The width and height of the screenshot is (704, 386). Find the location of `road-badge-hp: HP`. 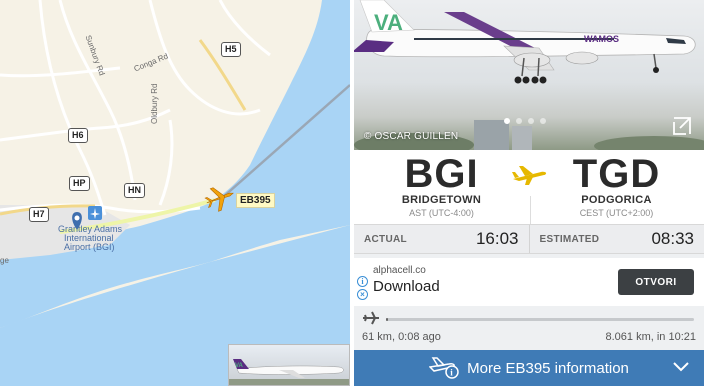

road-badge-hp: HP is located at coordinates (79, 183).